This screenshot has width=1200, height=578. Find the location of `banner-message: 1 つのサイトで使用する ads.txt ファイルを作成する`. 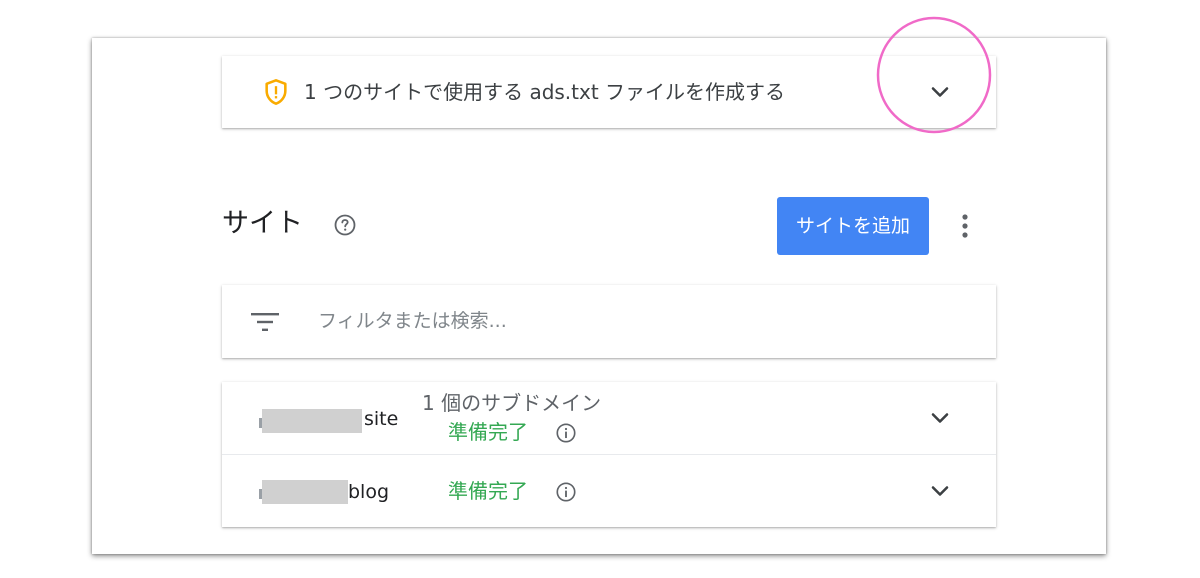

banner-message: 1 つのサイトで使用する ads.txt ファイルを作成する is located at coordinates (545, 92).